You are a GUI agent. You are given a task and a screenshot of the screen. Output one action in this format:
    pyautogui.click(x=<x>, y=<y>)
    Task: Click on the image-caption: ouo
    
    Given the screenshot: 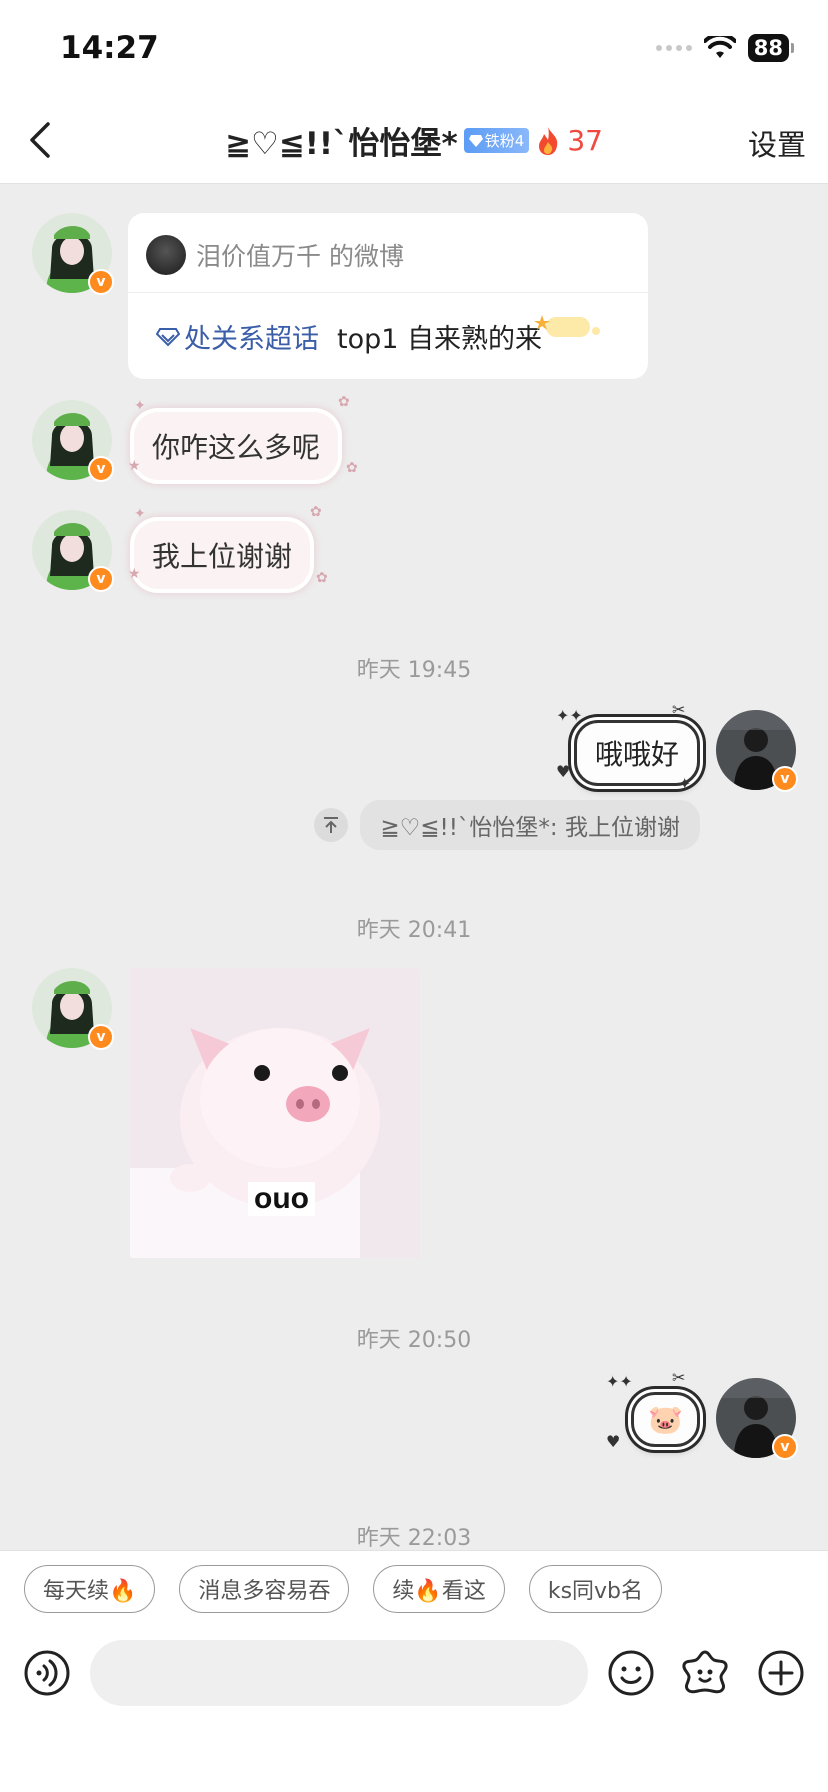 What is the action you would take?
    pyautogui.click(x=281, y=1199)
    